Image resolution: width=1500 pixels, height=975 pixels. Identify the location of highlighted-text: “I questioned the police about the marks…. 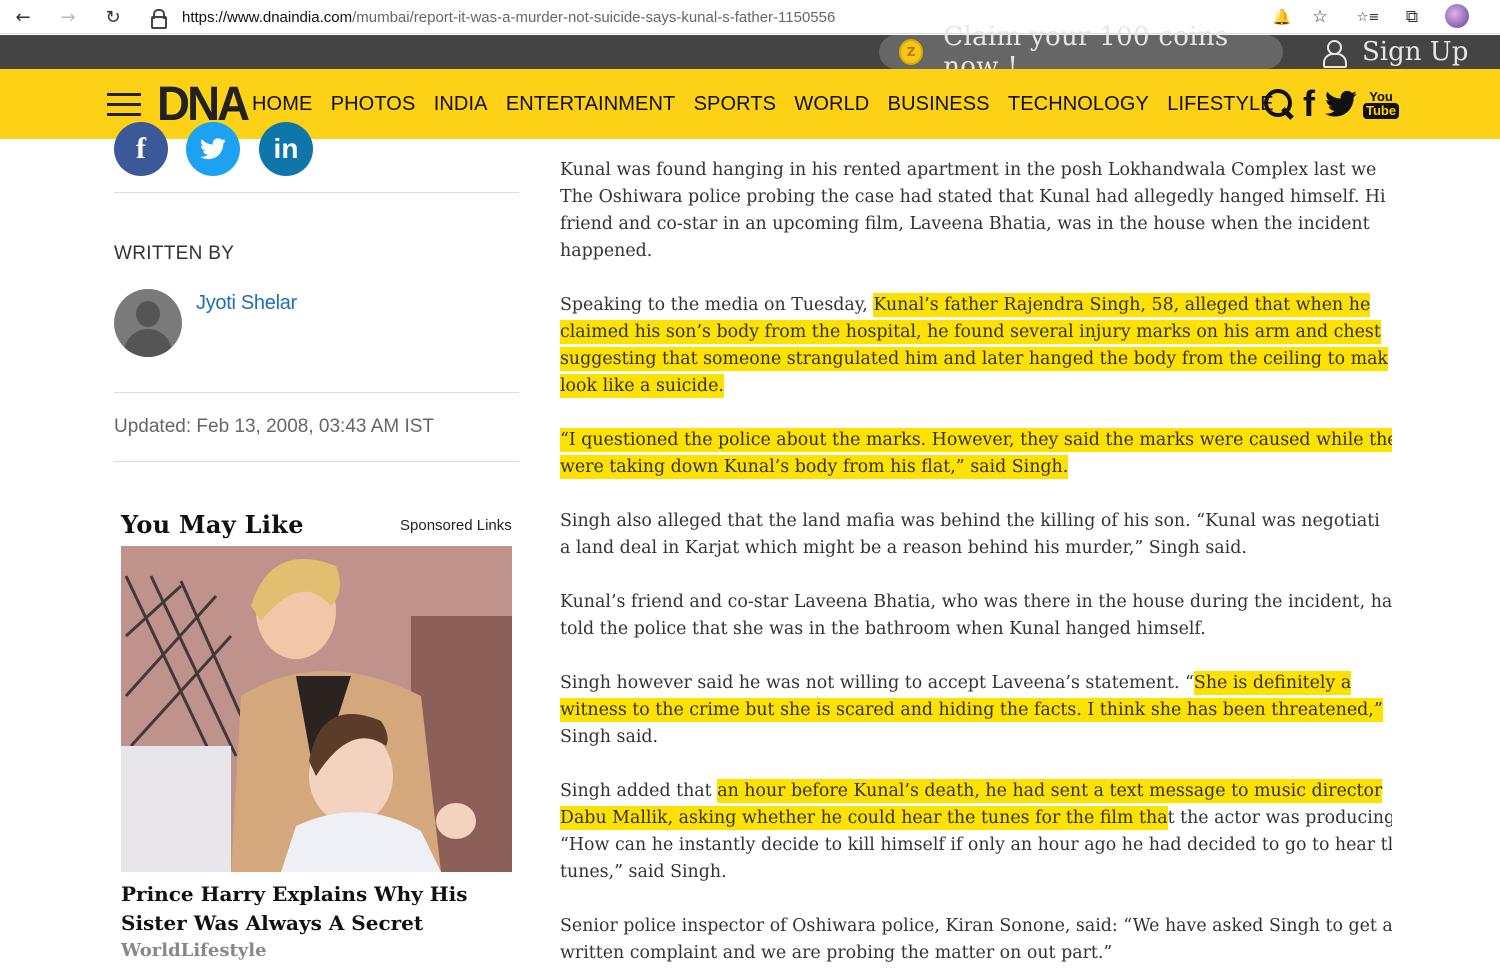
(976, 440).